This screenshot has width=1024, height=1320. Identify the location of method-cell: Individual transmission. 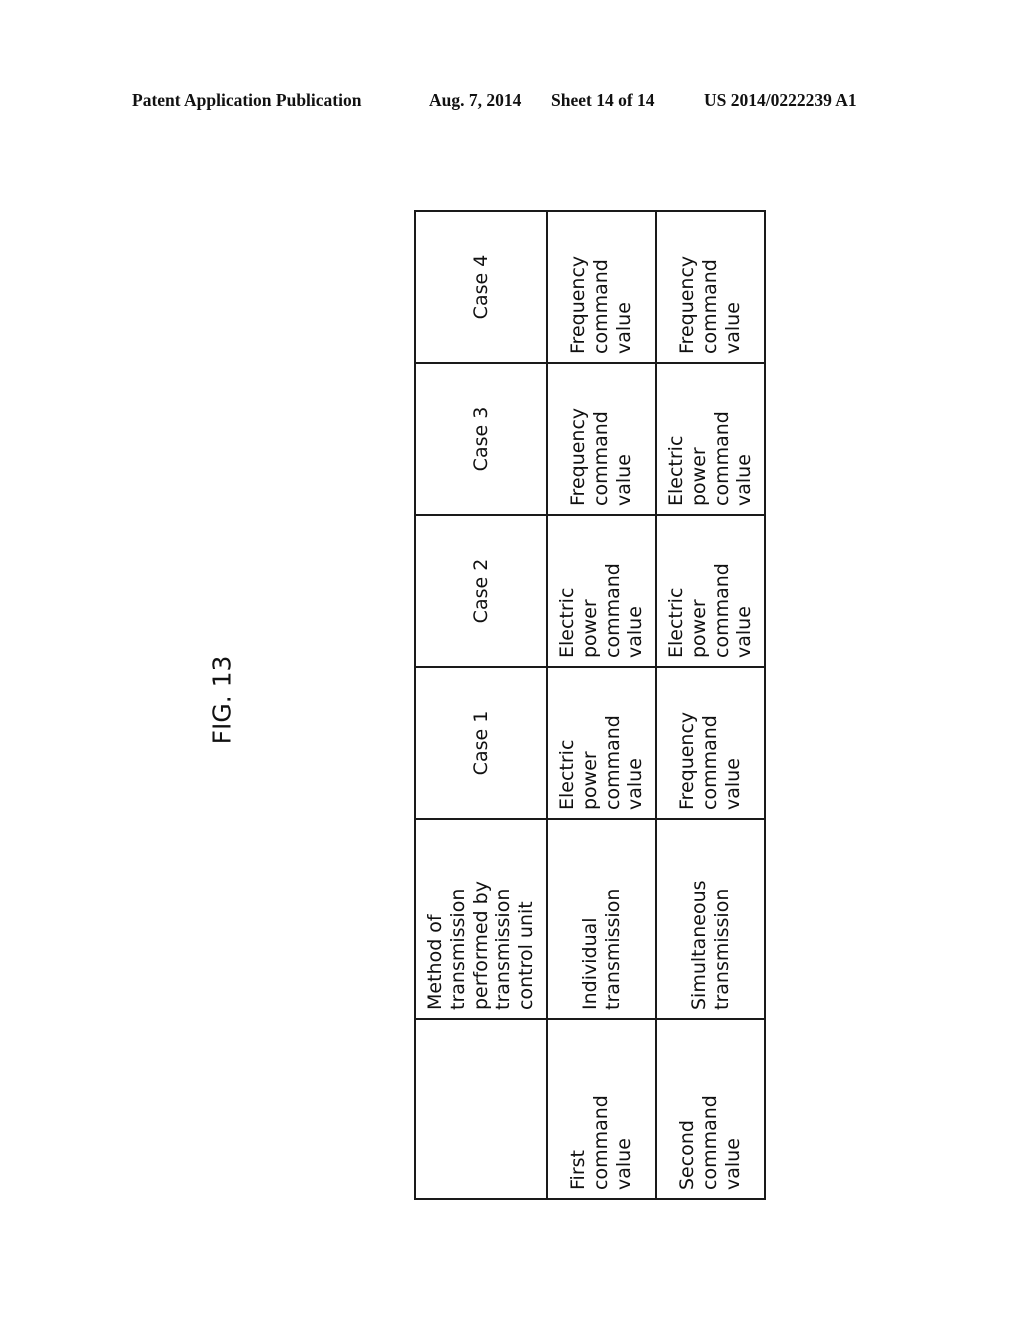
(601, 919).